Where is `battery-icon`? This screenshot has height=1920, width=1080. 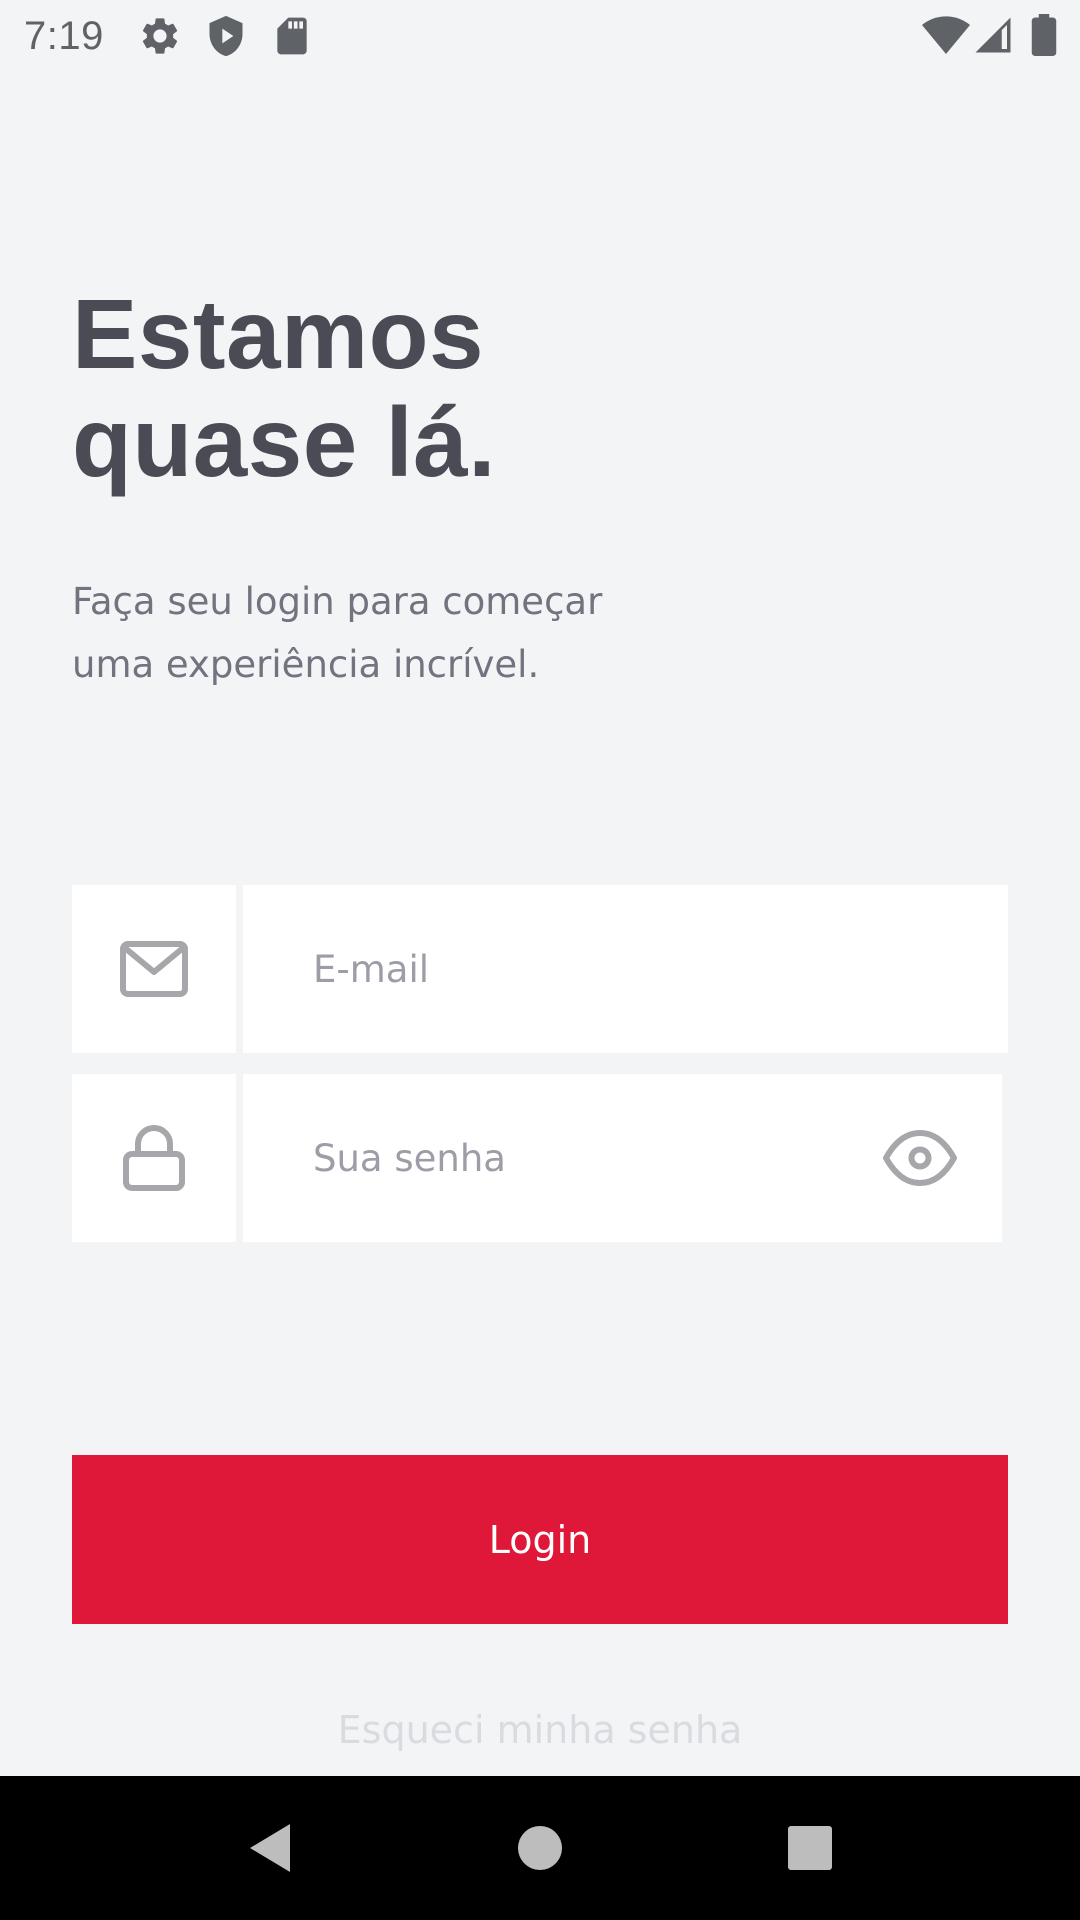 battery-icon is located at coordinates (1044, 35).